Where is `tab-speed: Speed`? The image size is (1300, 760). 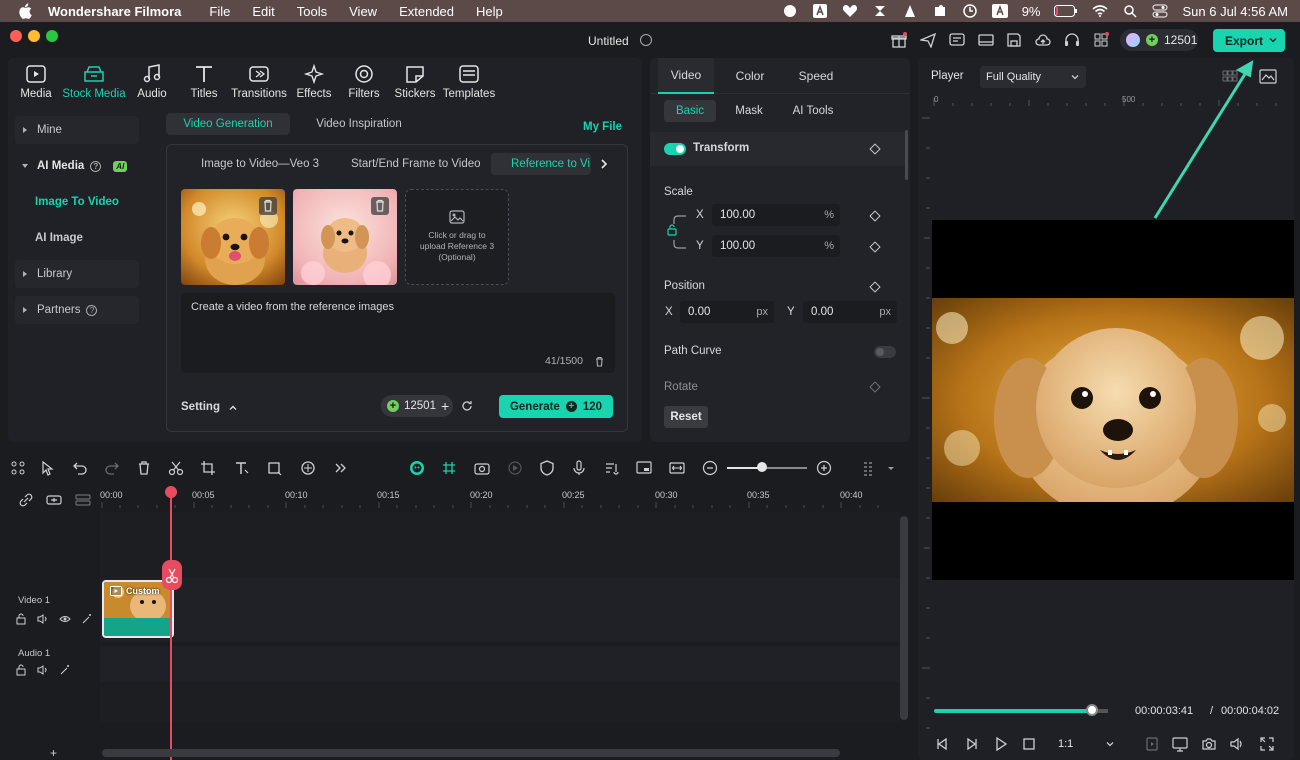
tab-speed: Speed is located at coordinates (816, 76).